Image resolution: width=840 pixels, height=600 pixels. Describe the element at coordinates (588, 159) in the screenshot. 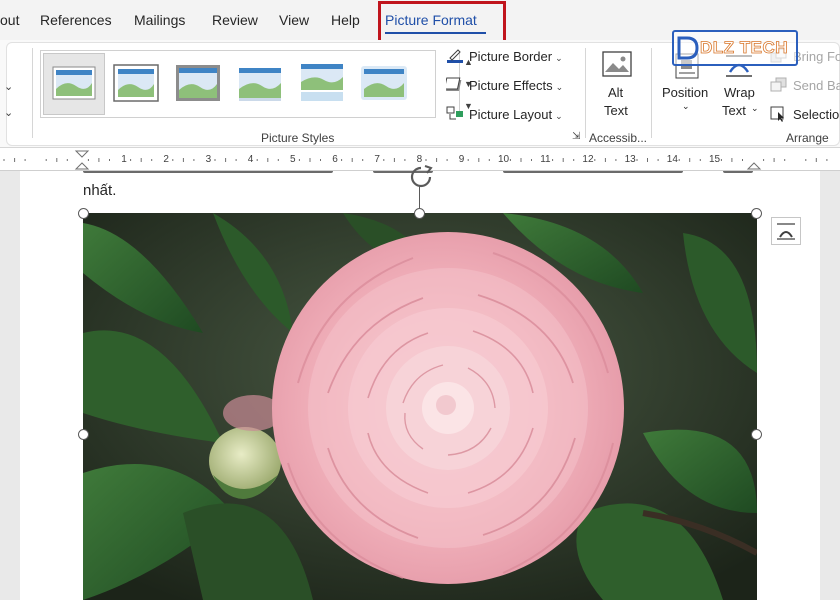

I see `ruler-number: 12` at that location.